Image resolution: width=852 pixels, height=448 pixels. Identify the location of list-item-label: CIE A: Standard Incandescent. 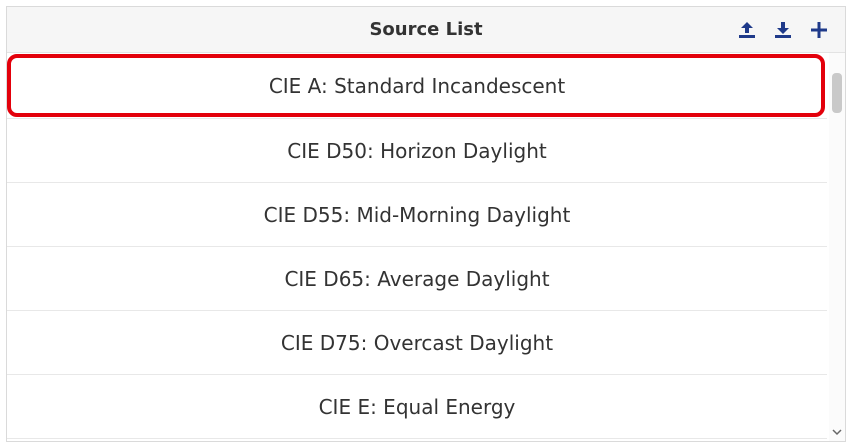
(417, 86).